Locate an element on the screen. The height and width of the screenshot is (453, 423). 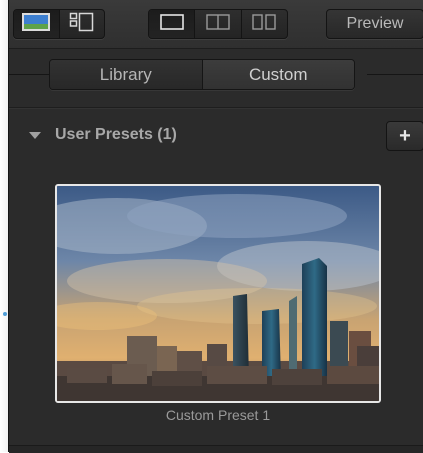
view-grid-button is located at coordinates (82, 24).